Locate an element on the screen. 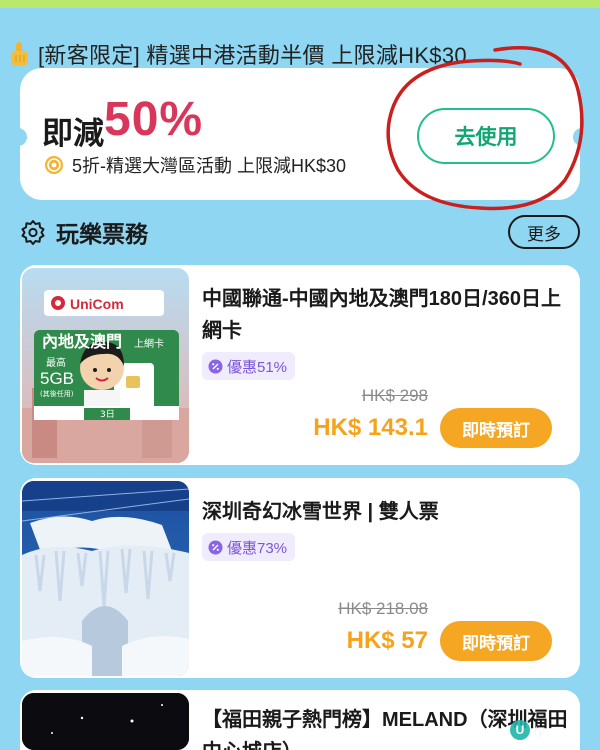 The image size is (600, 750). watermark-text: ty is located at coordinates (539, 730).